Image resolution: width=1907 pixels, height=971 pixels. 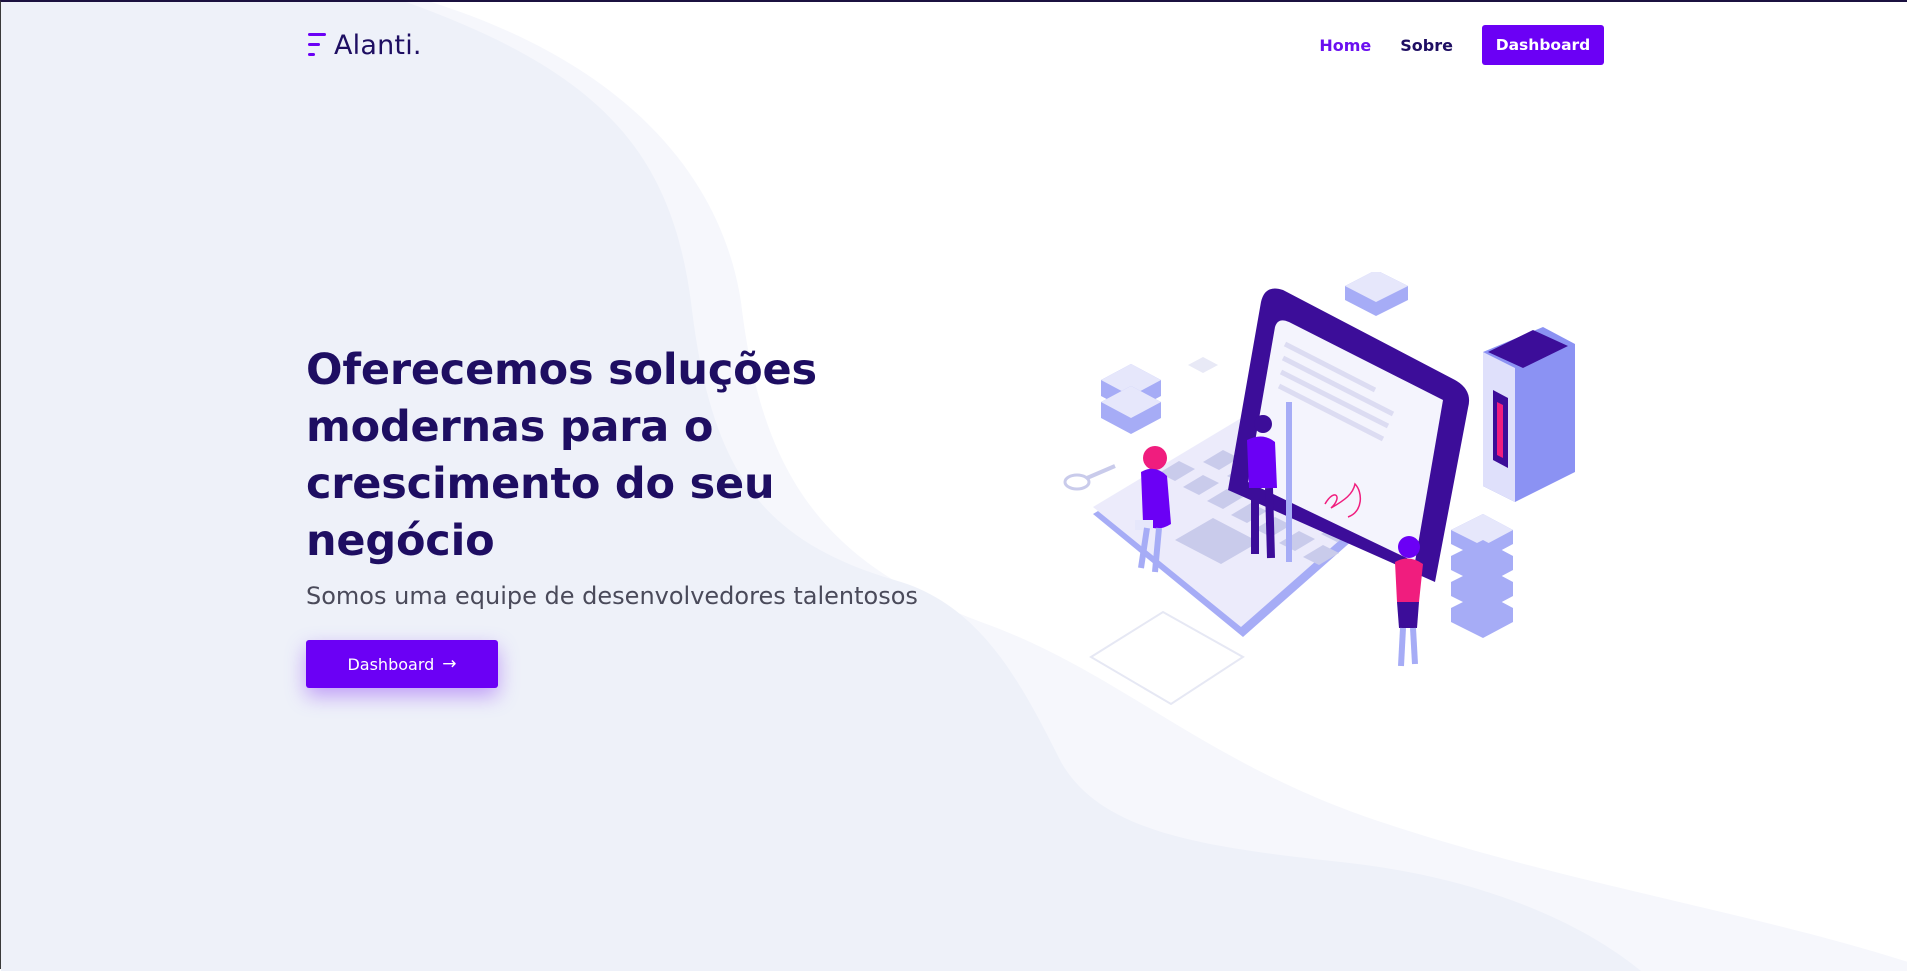 I want to click on hero-dashboard-button: Dashboard →, so click(x=402, y=664).